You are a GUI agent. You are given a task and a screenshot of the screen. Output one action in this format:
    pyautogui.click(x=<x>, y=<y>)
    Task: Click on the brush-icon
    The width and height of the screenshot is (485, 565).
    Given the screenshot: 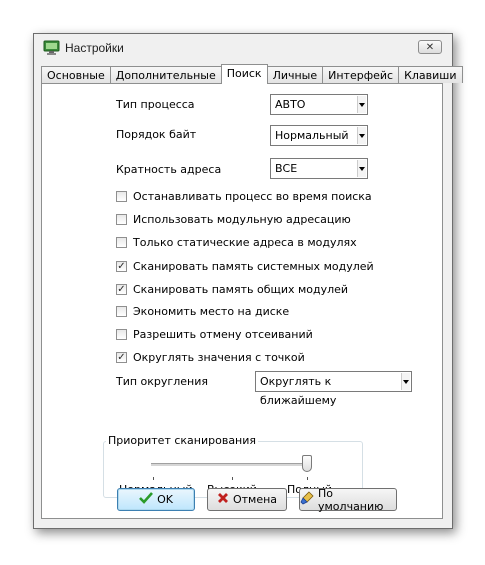 What is the action you would take?
    pyautogui.click(x=307, y=499)
    